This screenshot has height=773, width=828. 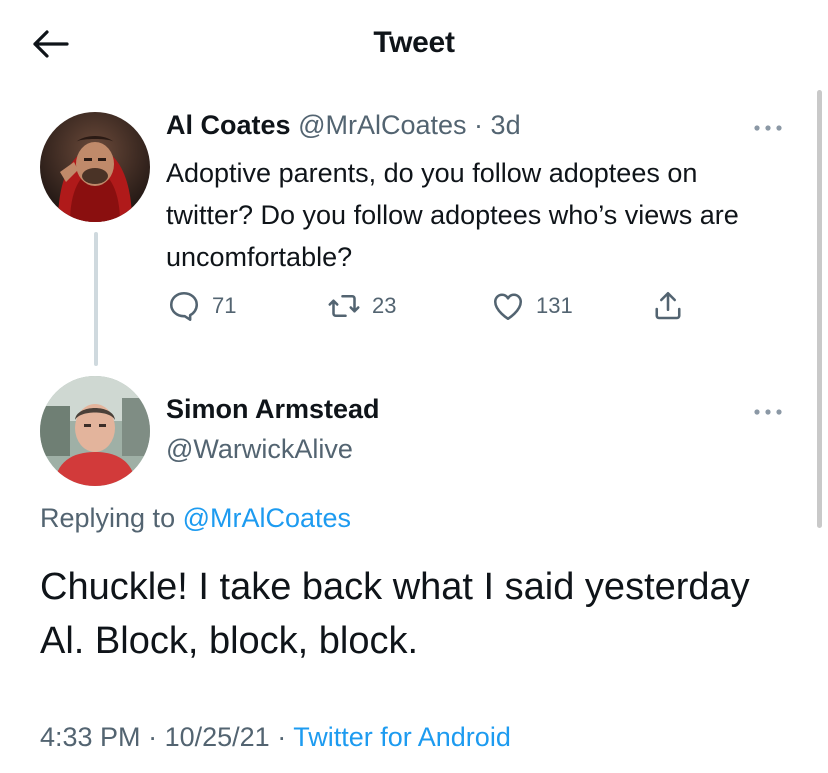 I want to click on parent-tweet-actions: 71 23 131, so click(x=436, y=308).